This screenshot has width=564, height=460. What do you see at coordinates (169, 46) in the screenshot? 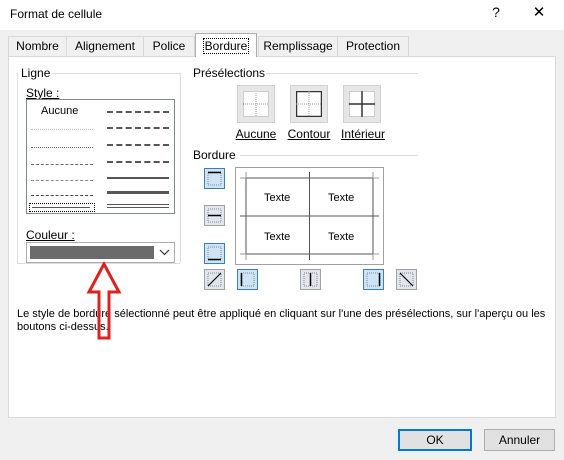
I see `tab-police: Police` at bounding box center [169, 46].